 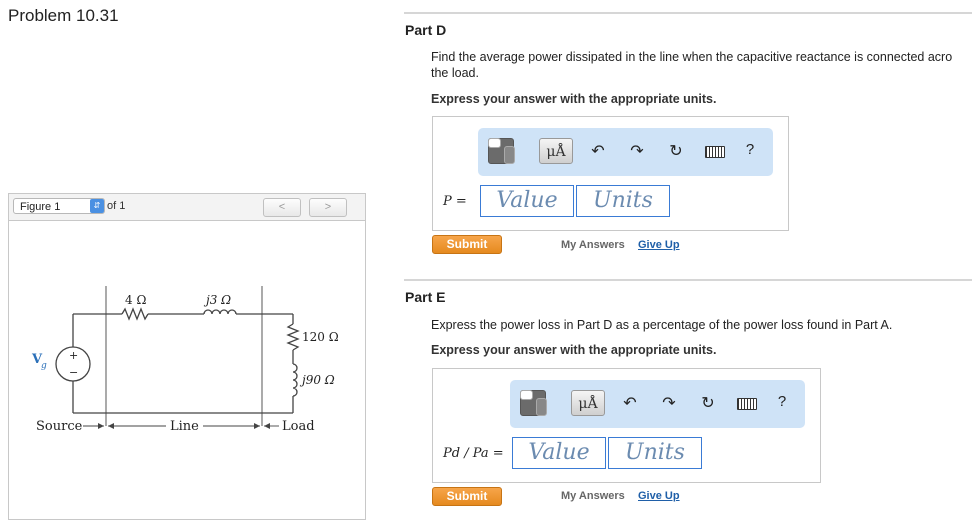 What do you see at coordinates (688, 280) in the screenshot?
I see `part-e-divider` at bounding box center [688, 280].